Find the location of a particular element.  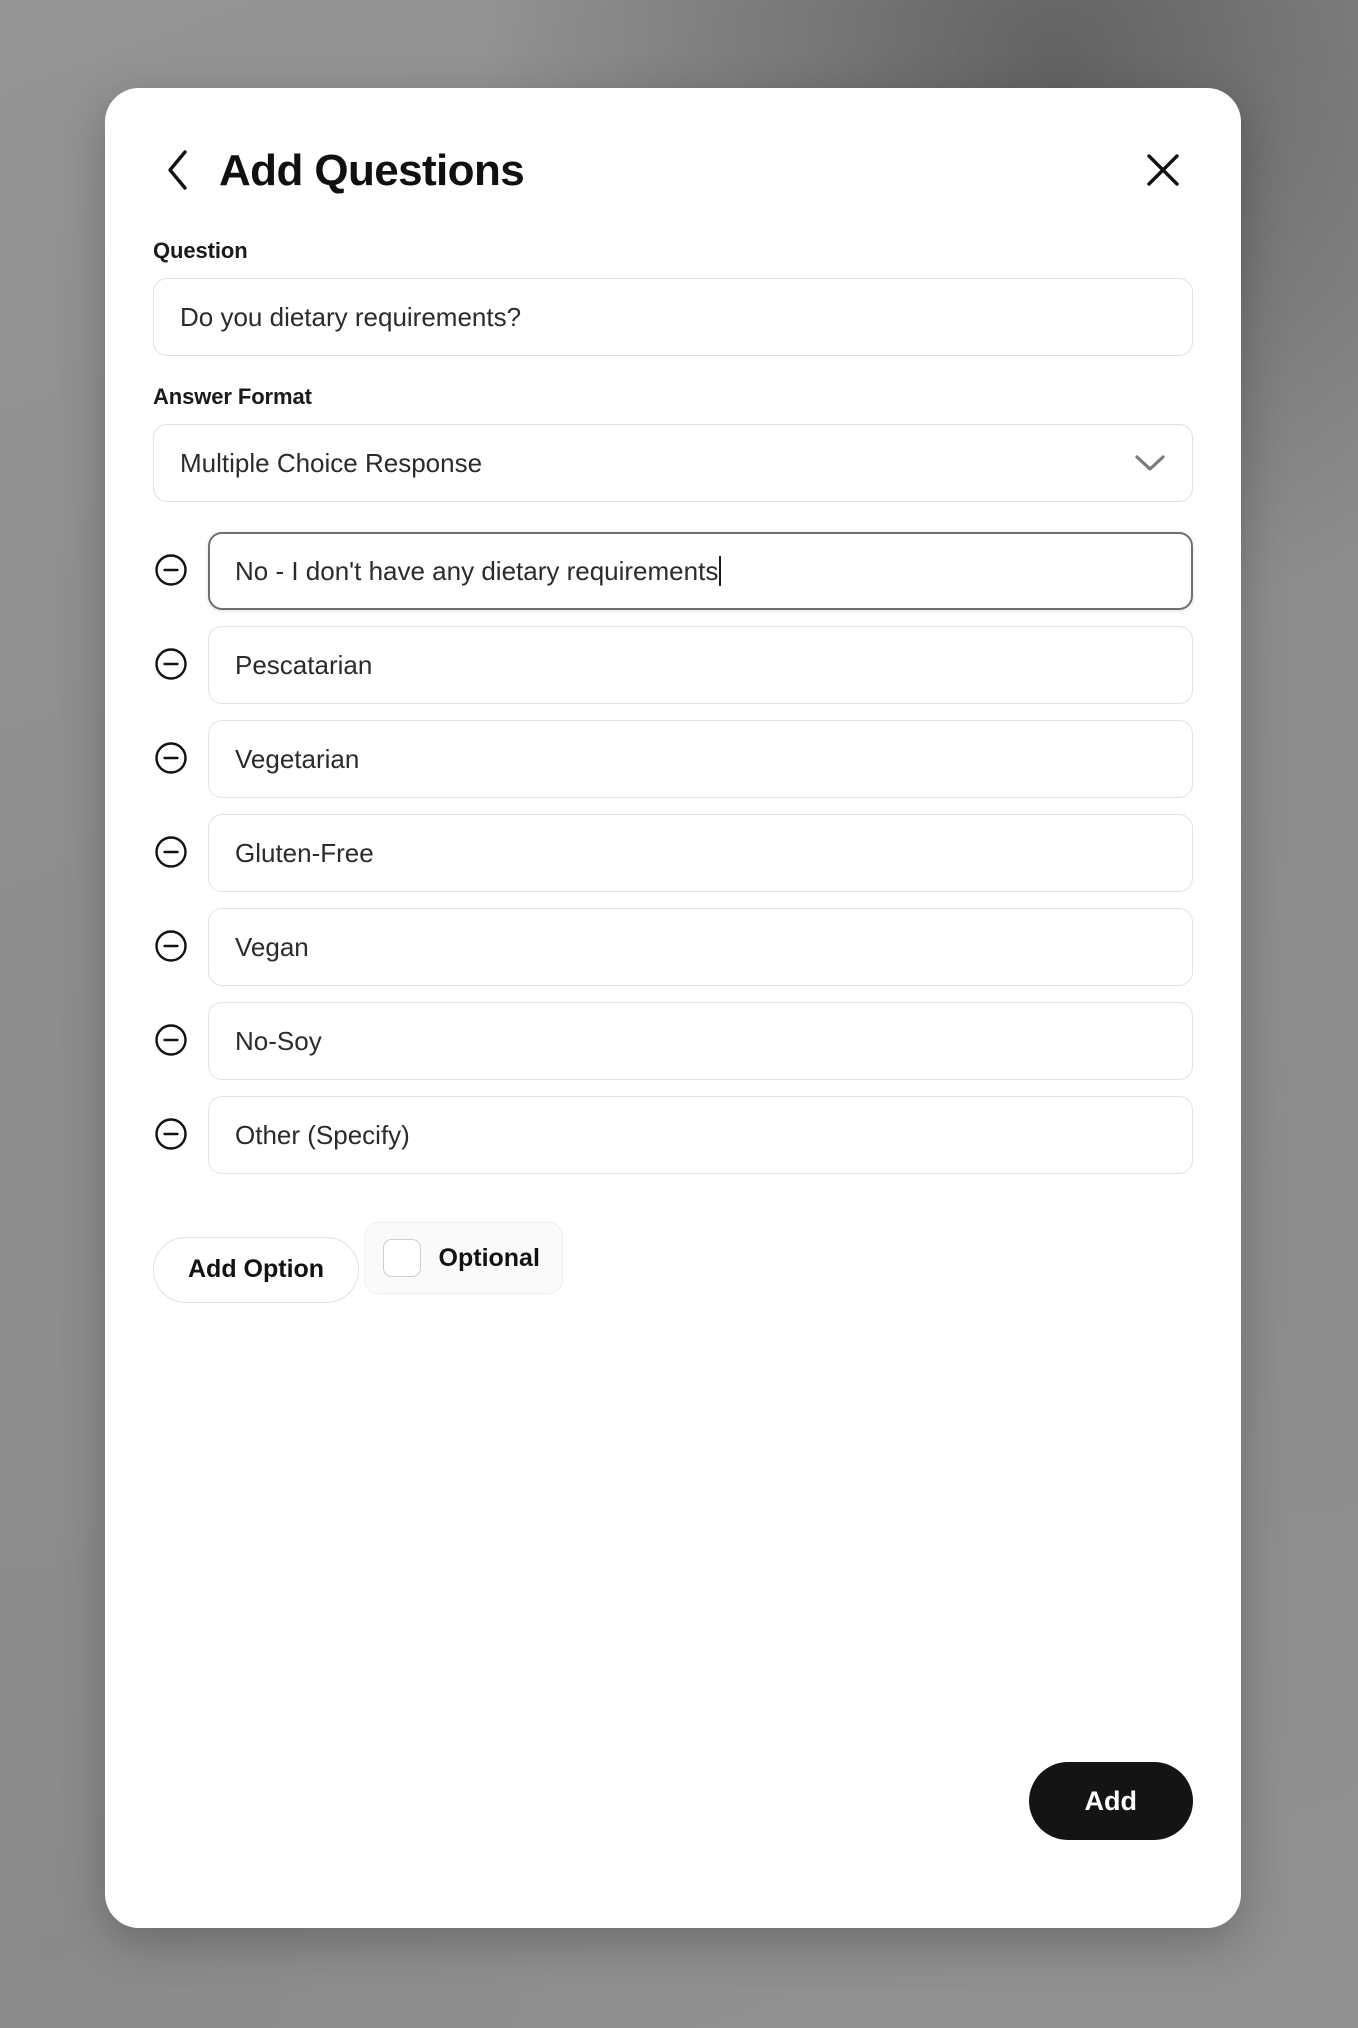

chevron-down-icon is located at coordinates (1150, 463).